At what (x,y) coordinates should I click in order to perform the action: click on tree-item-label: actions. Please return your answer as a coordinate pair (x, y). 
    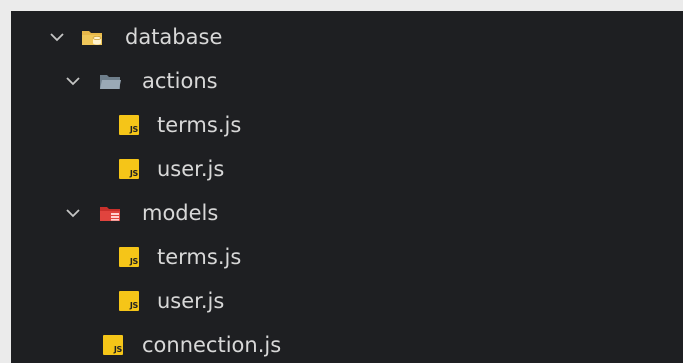
    Looking at the image, I should click on (180, 81).